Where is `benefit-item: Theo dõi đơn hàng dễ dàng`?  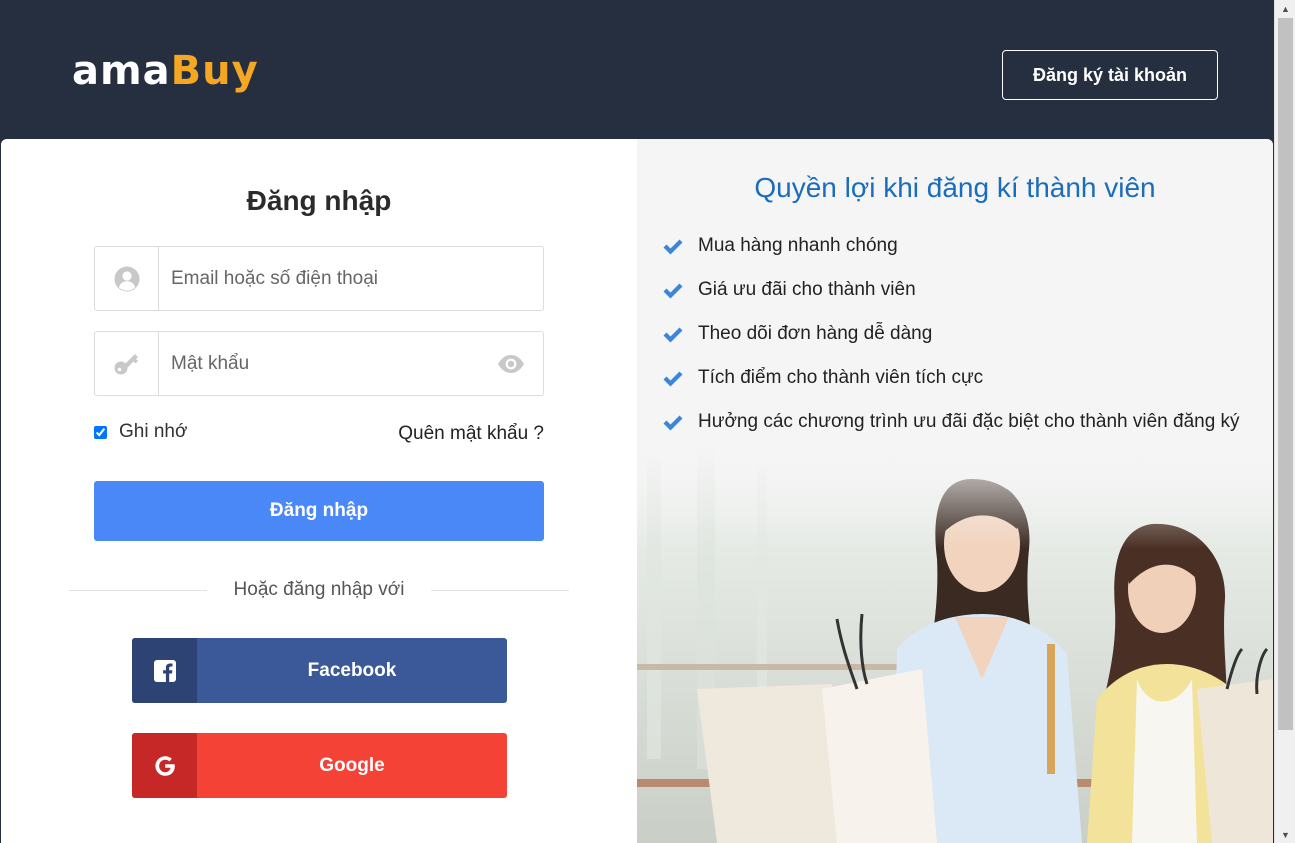
benefit-item: Theo dõi đơn hàng dễ dàng is located at coordinates (957, 333).